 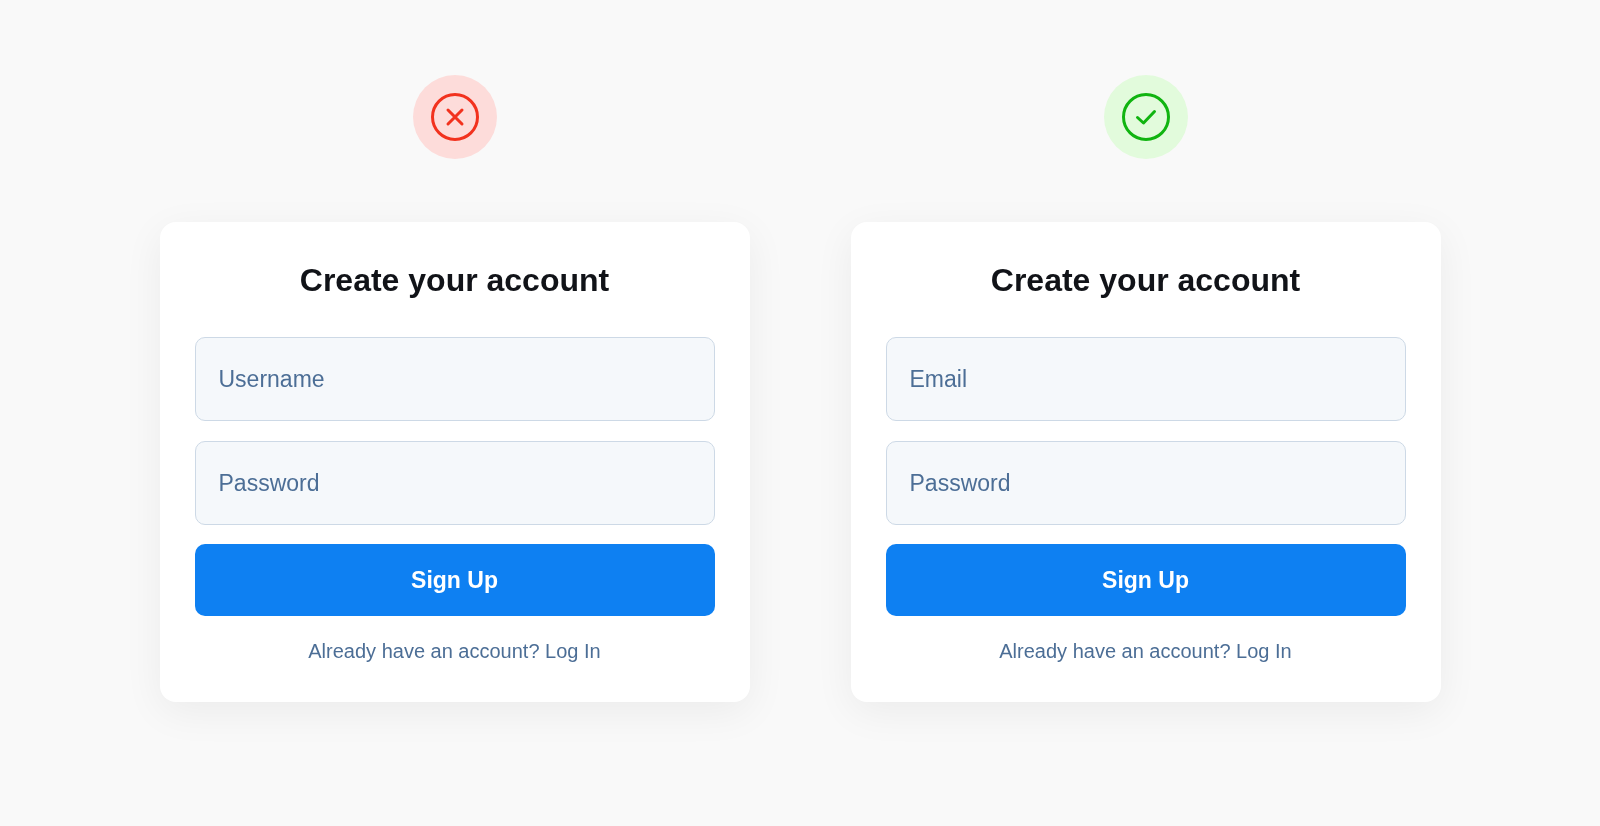 I want to click on input-field: Username, so click(x=454, y=379).